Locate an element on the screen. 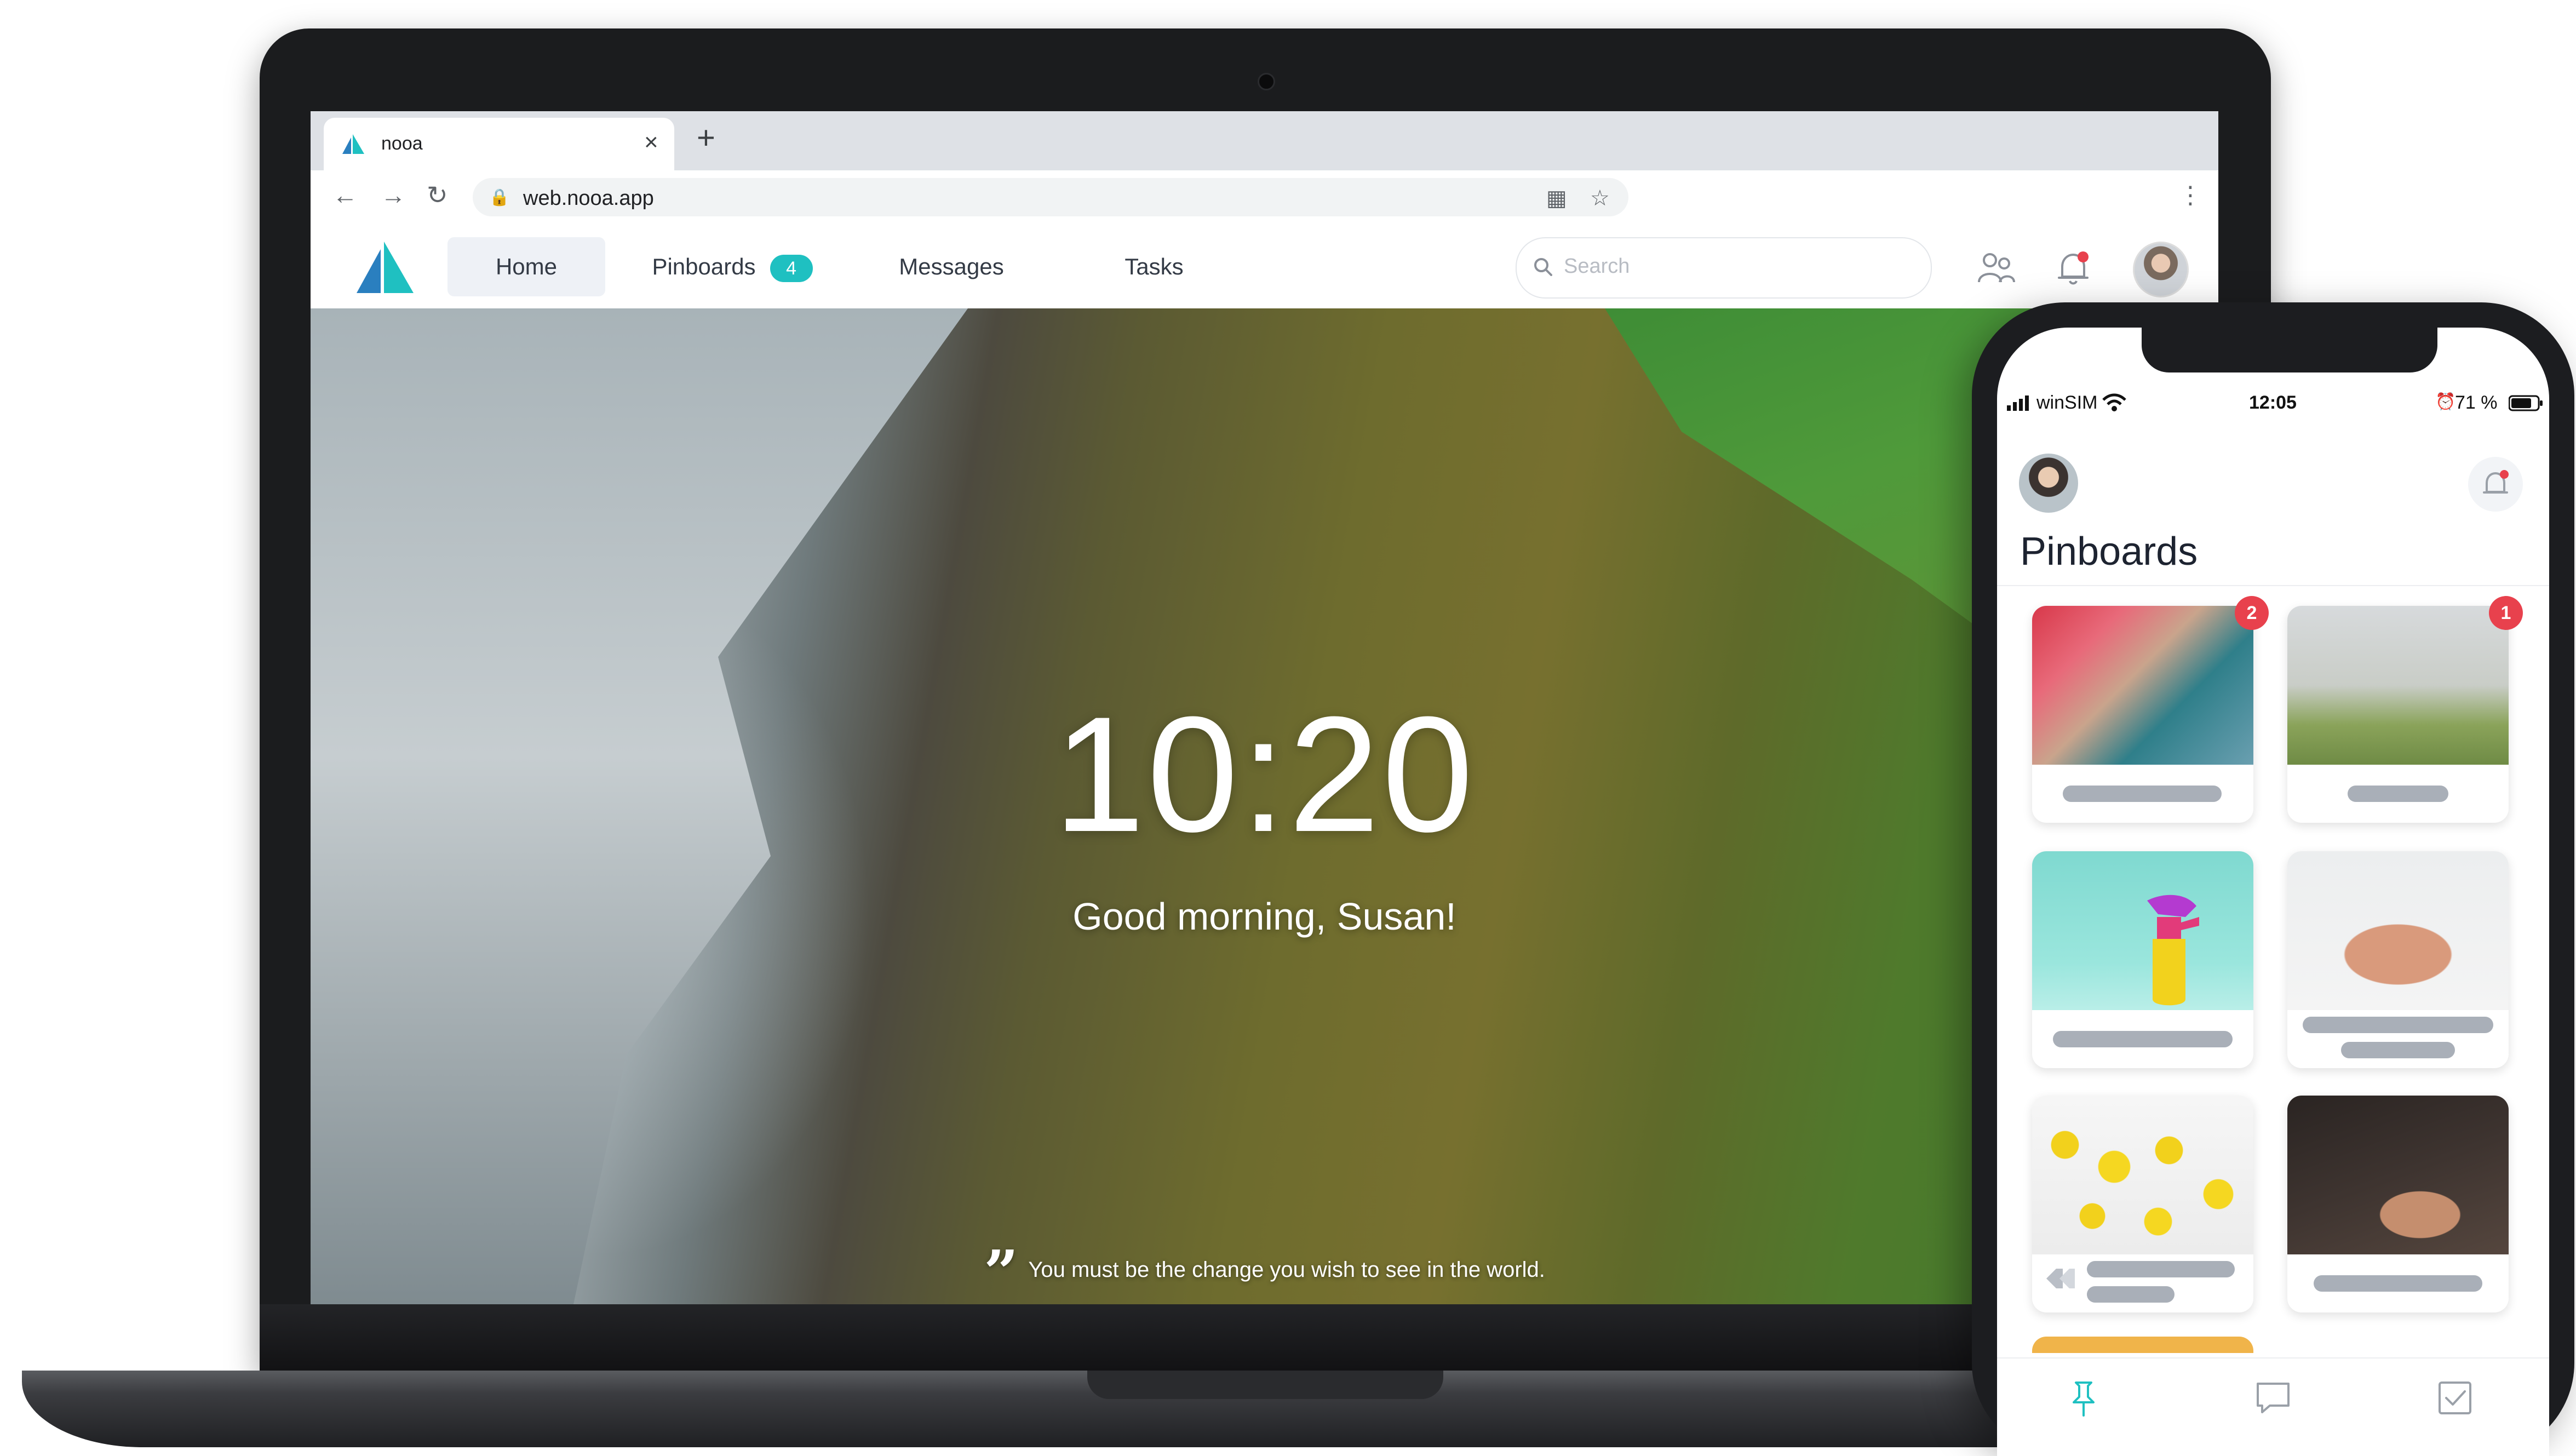  url-text: web.nooa.app is located at coordinates (589, 198).